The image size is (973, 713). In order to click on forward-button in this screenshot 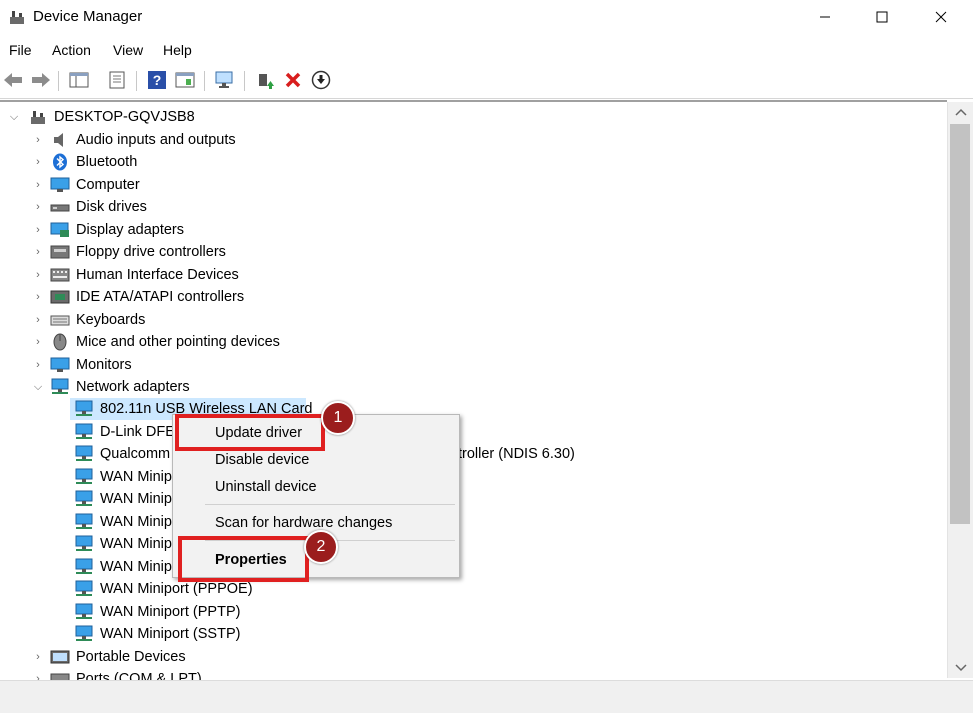, I will do `click(41, 80)`.